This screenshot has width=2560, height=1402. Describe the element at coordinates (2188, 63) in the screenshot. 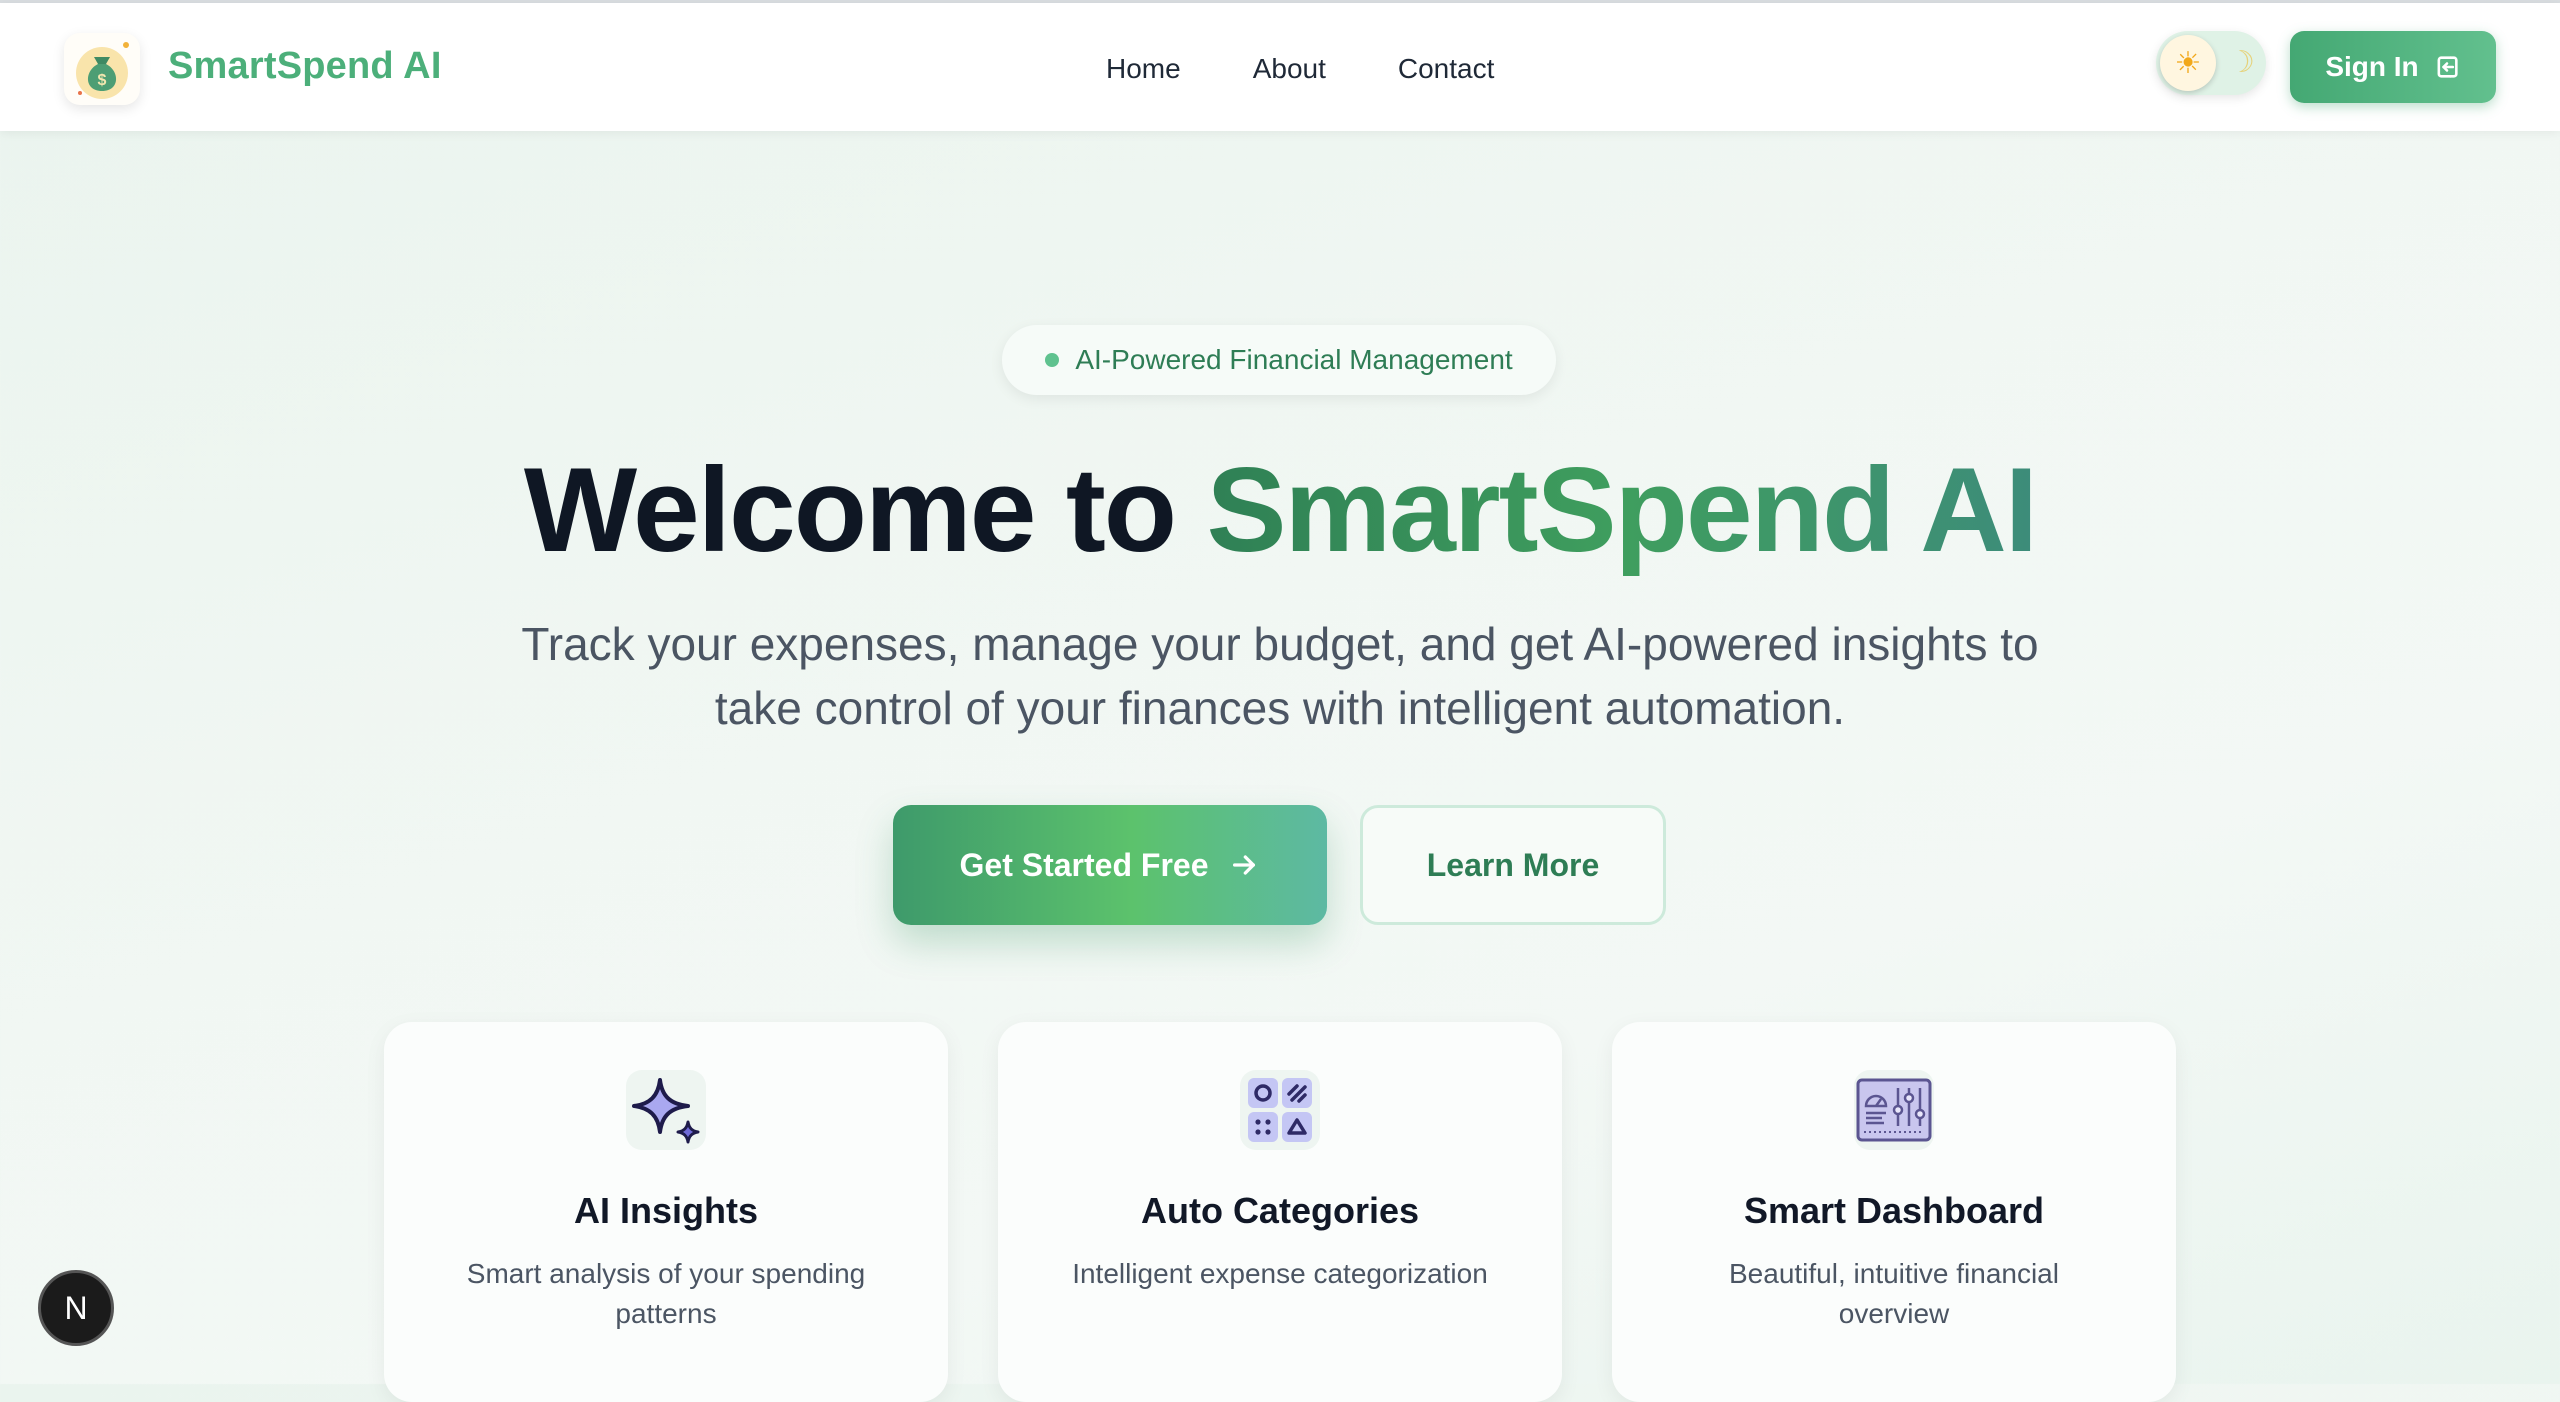

I see `sun-icon: ☀` at that location.